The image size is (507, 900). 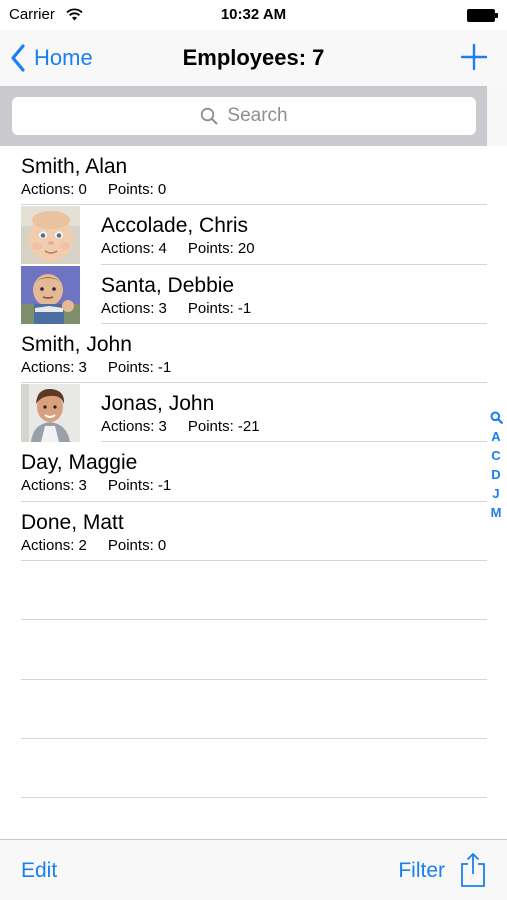 What do you see at coordinates (93, 189) in the screenshot?
I see `employee-stats: Actions: 0 Points: 0` at bounding box center [93, 189].